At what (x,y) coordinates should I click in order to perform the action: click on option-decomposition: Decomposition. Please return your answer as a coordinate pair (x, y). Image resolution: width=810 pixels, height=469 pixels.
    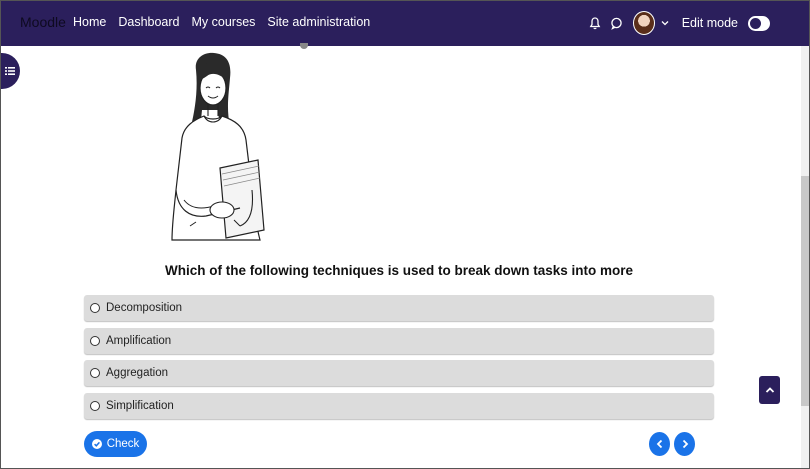
    Looking at the image, I should click on (399, 308).